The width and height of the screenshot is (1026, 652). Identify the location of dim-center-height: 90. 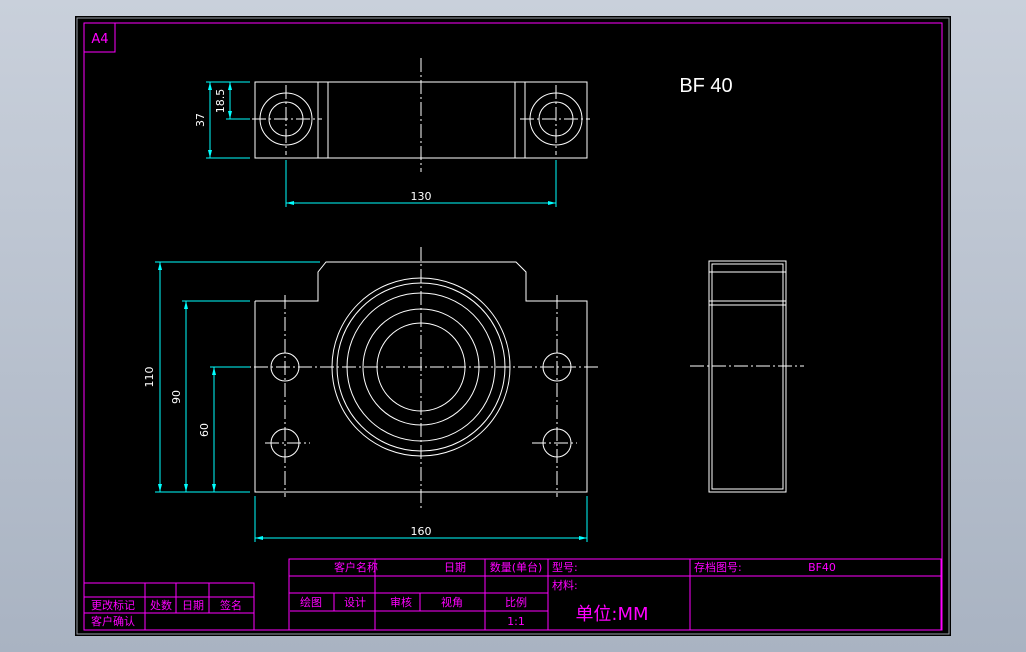
(176, 397).